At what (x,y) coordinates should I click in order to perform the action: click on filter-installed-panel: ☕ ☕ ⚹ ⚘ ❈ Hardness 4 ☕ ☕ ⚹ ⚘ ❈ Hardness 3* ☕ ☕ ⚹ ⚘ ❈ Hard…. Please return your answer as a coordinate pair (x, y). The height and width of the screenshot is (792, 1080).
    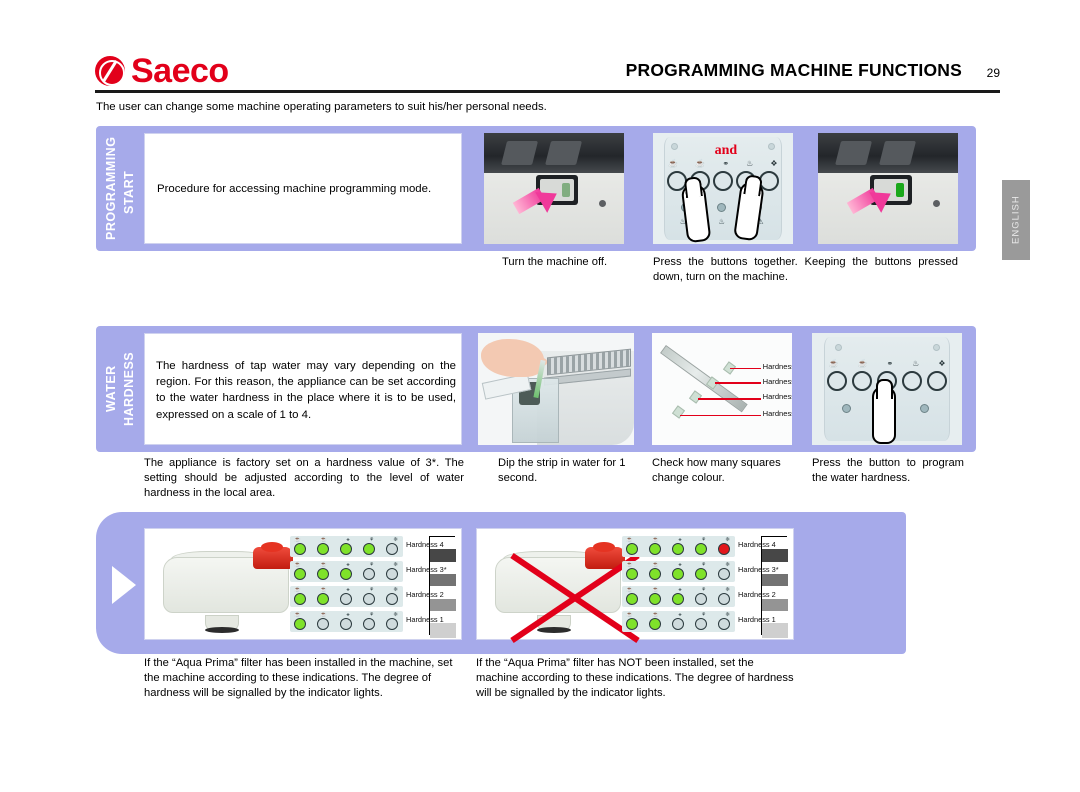
    Looking at the image, I should click on (303, 584).